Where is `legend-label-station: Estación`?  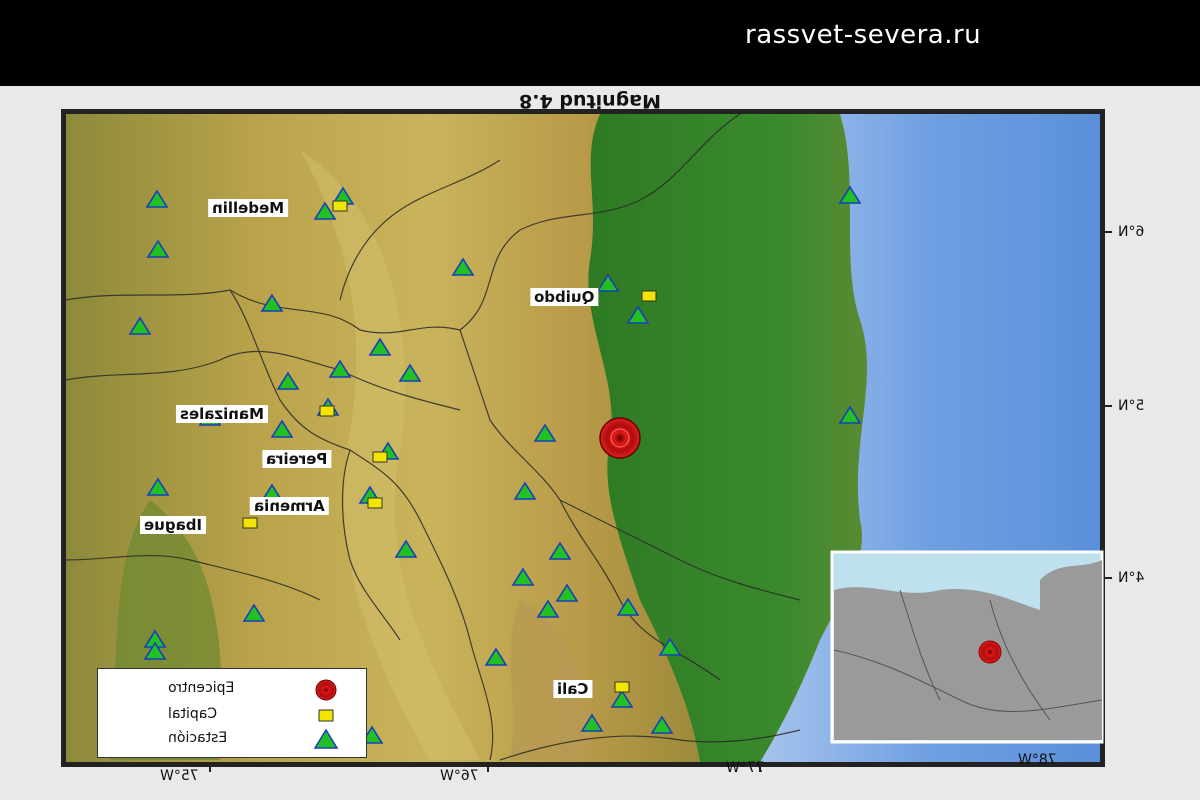
legend-label-station: Estación is located at coordinates (198, 738).